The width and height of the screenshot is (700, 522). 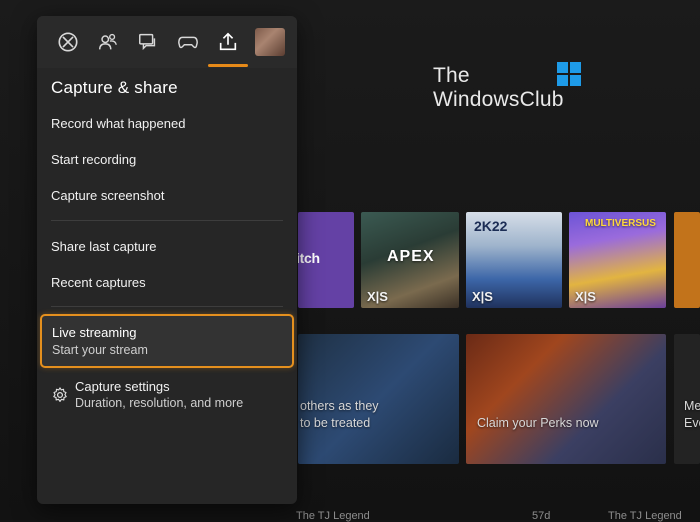 What do you see at coordinates (114, 87) in the screenshot?
I see `page-title: Capture & share` at bounding box center [114, 87].